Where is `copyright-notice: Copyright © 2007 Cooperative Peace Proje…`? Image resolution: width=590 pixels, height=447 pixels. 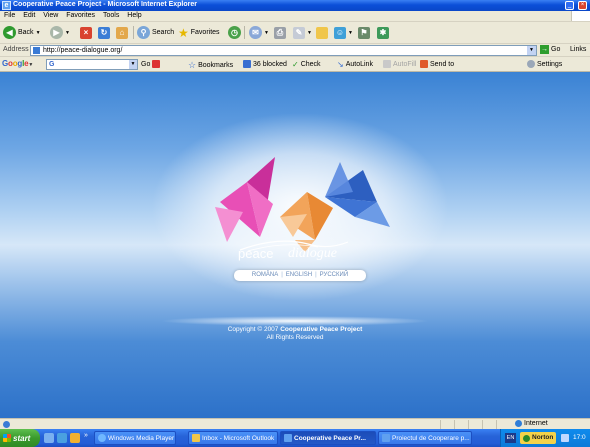
copyright-notice: Copyright © 2007 Cooperative Peace Proje… is located at coordinates (295, 334).